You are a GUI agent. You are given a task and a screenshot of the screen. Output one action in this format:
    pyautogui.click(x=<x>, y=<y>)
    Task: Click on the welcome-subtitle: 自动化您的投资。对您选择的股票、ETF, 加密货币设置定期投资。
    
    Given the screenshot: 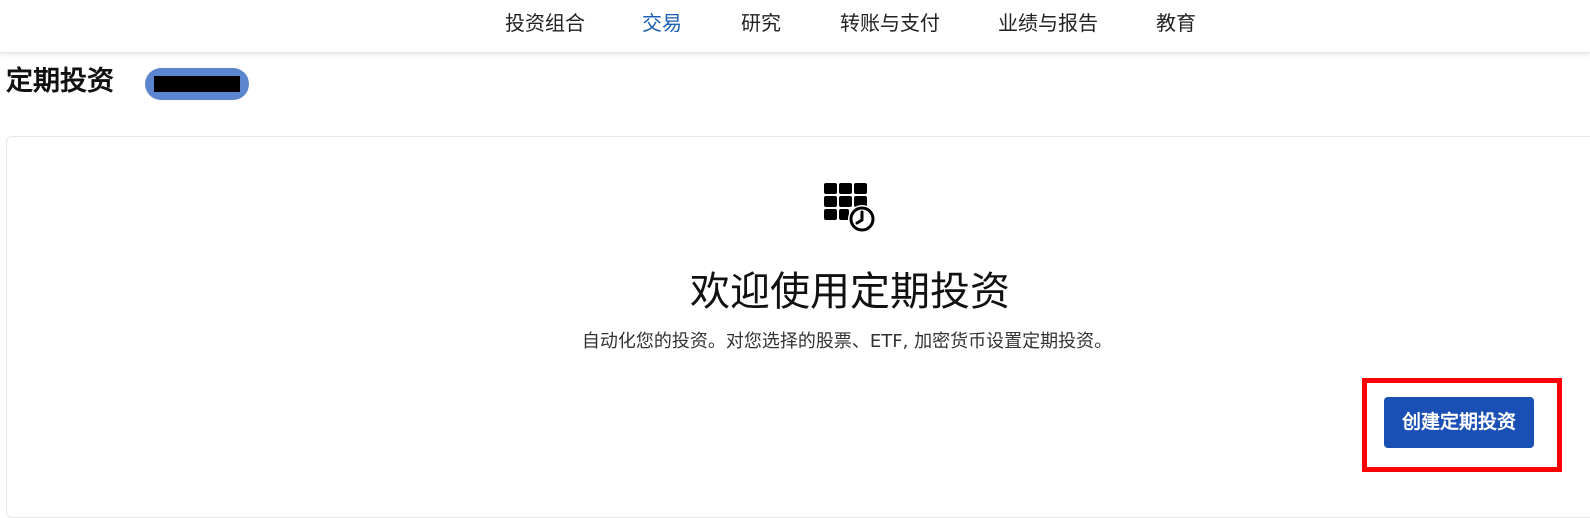 What is the action you would take?
    pyautogui.click(x=847, y=341)
    